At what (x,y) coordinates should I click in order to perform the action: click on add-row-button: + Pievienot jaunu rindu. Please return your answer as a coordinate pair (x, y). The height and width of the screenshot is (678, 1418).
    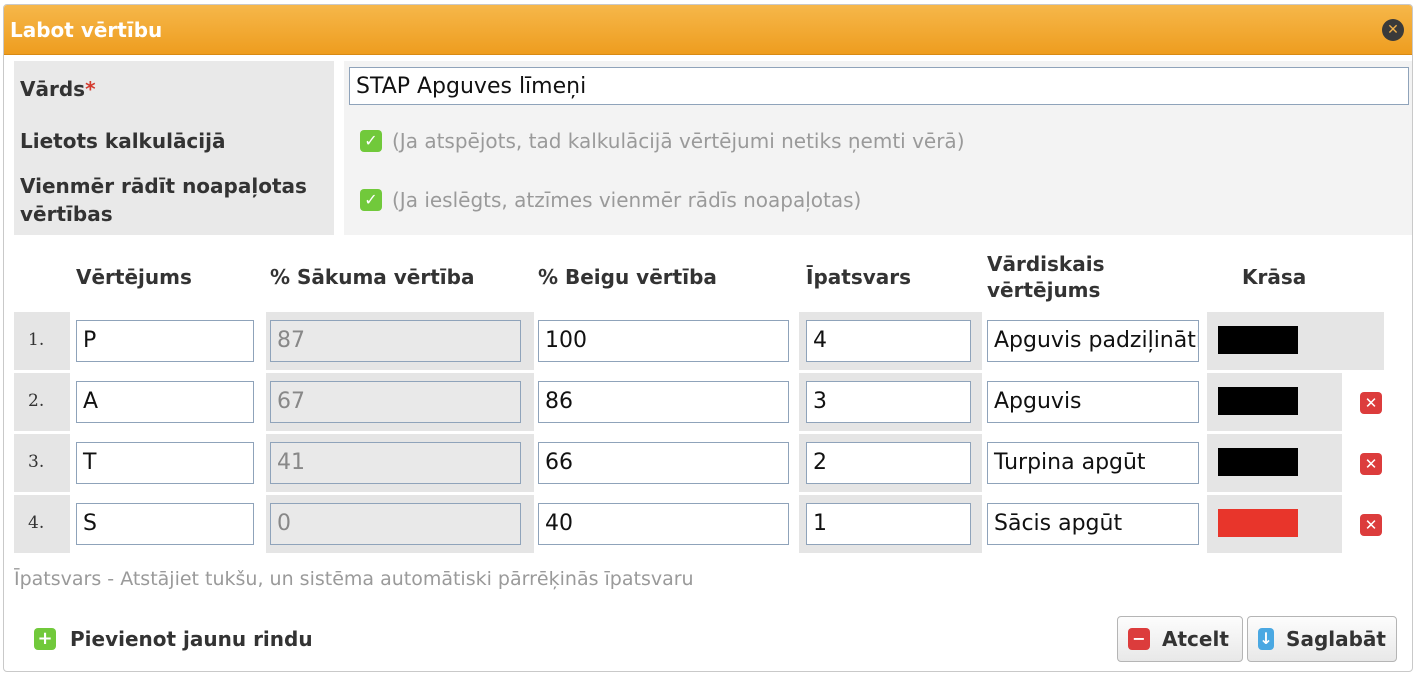
    Looking at the image, I should click on (173, 639).